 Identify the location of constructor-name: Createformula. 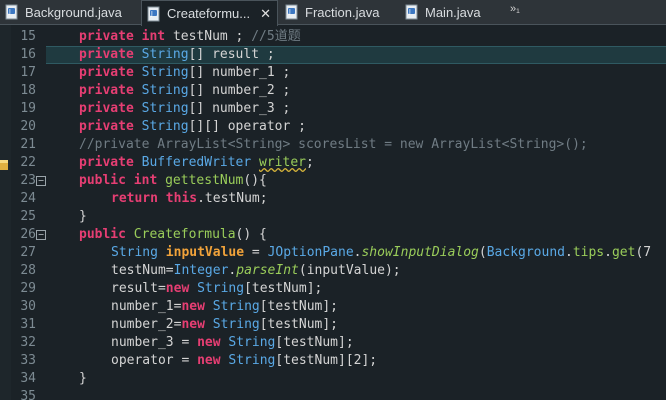
(184, 234).